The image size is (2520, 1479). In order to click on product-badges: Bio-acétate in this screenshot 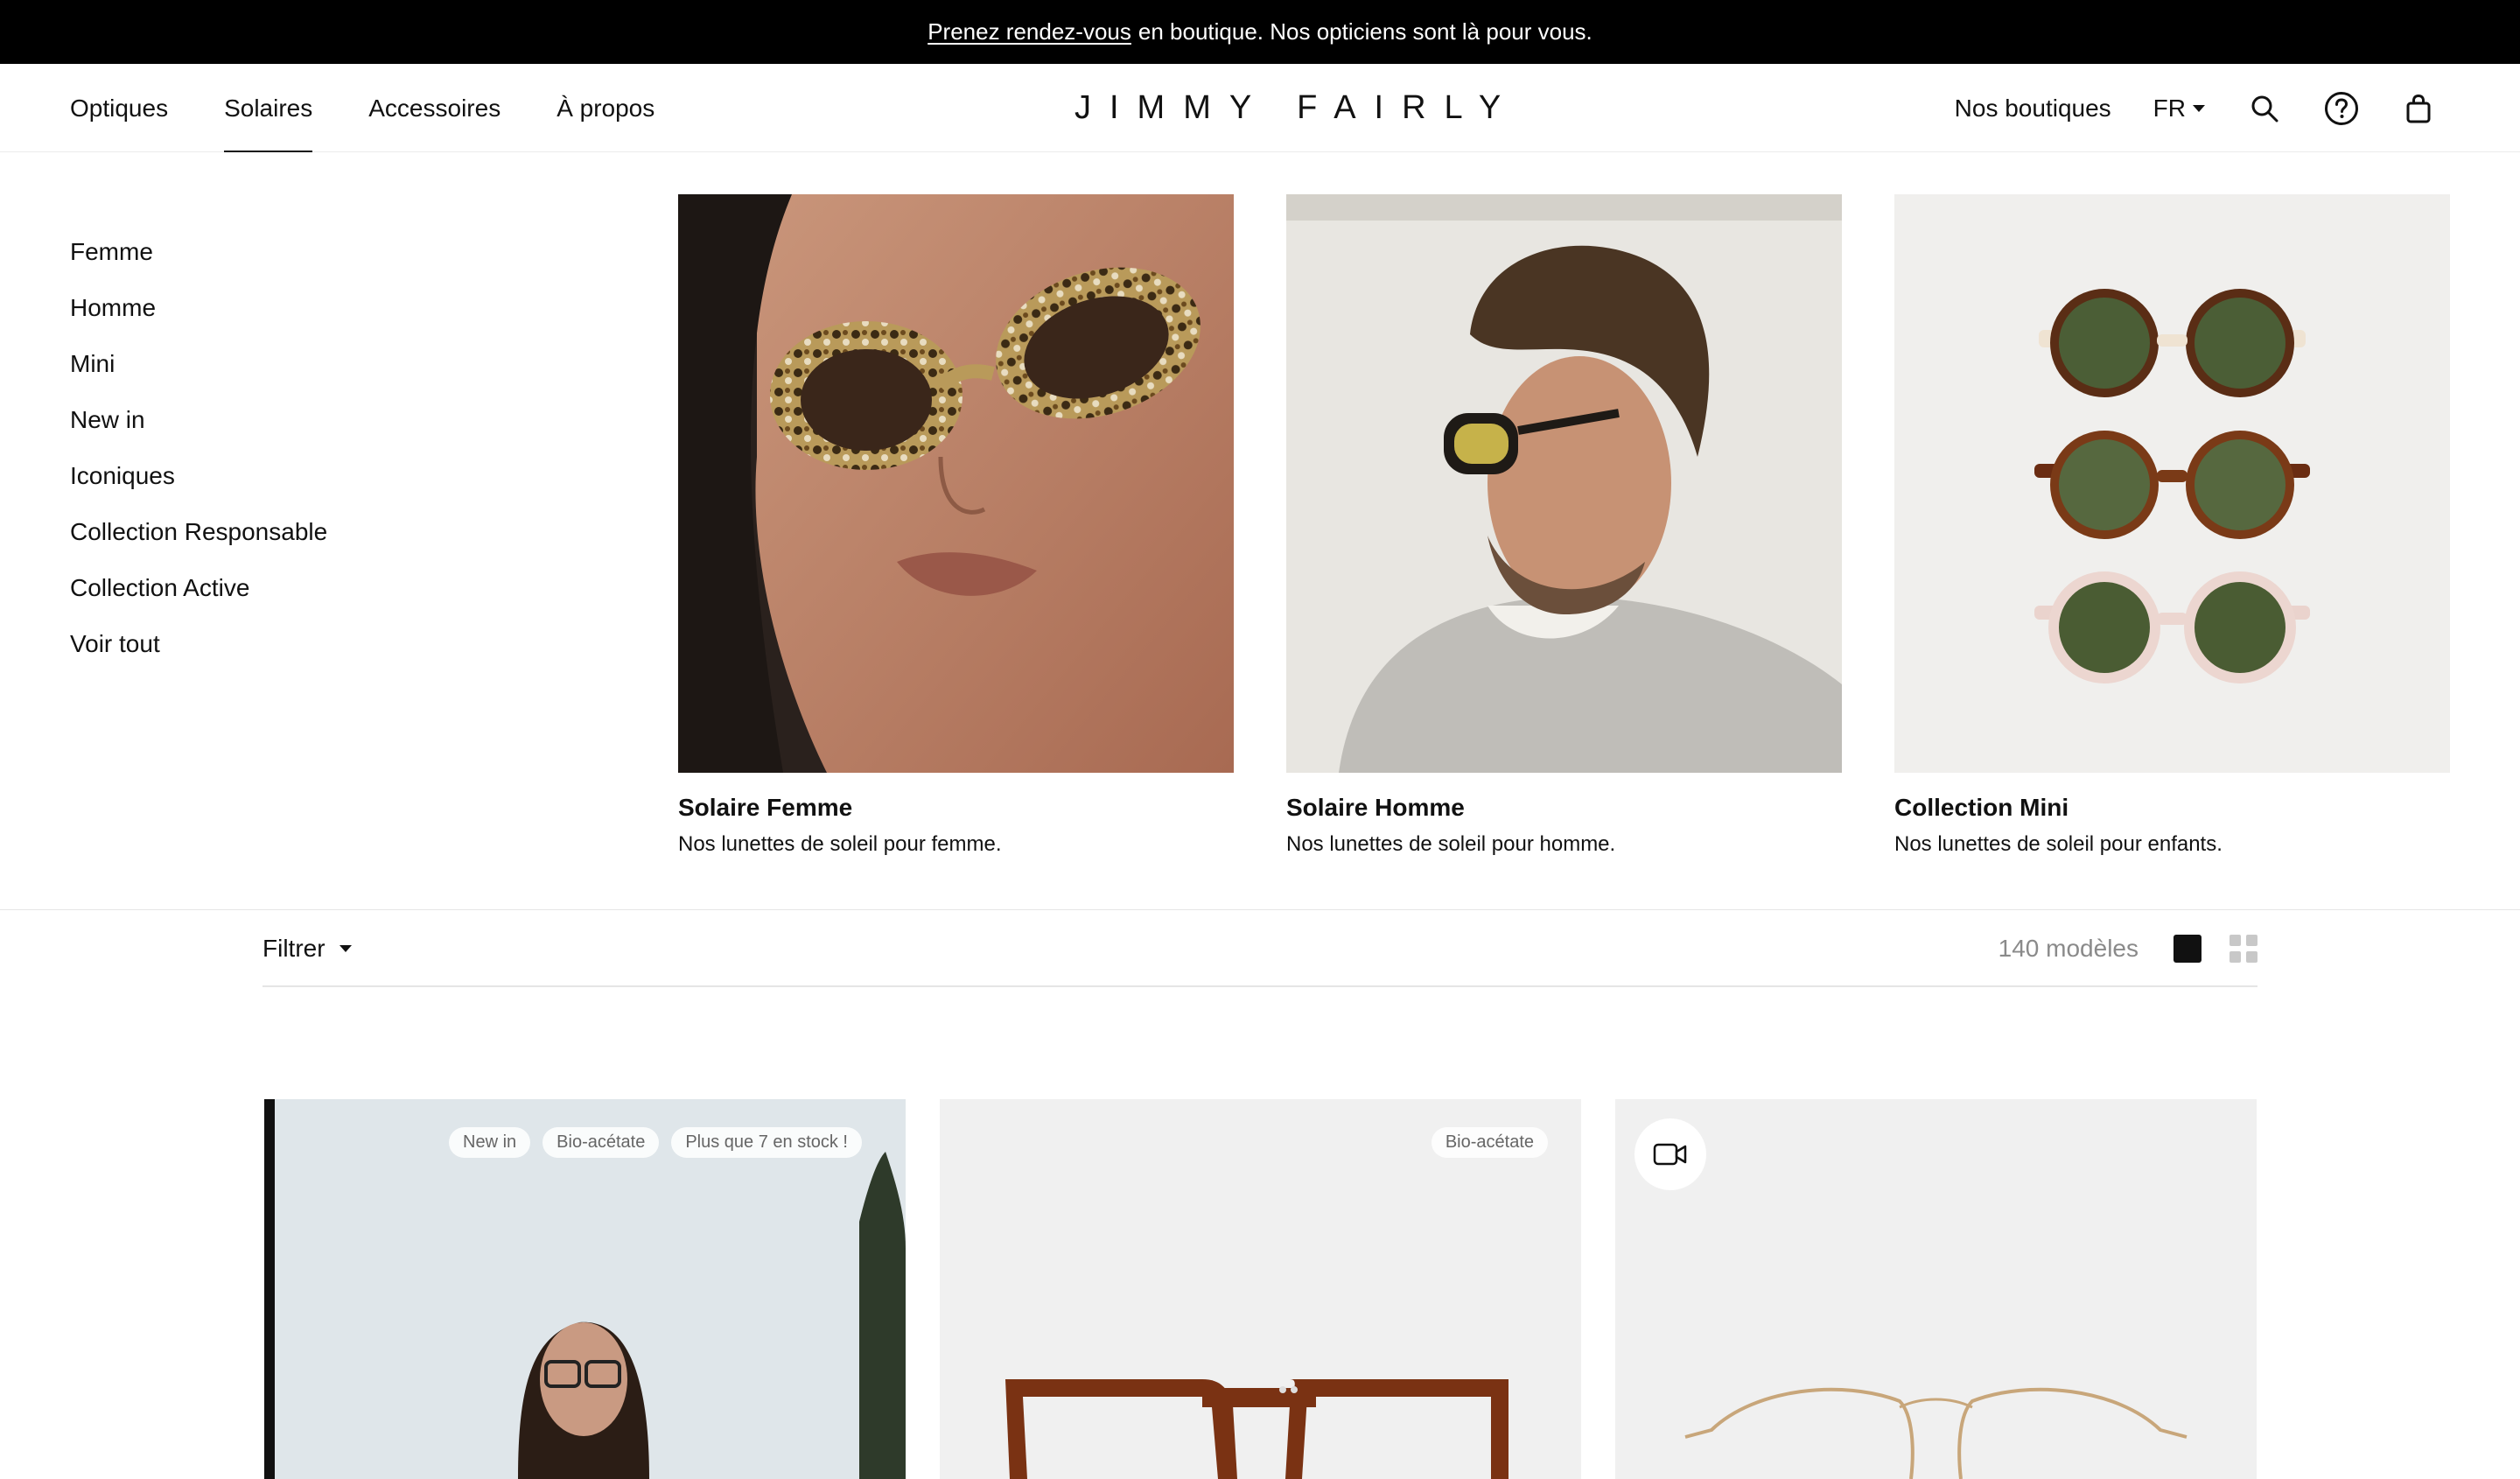, I will do `click(1489, 1143)`.